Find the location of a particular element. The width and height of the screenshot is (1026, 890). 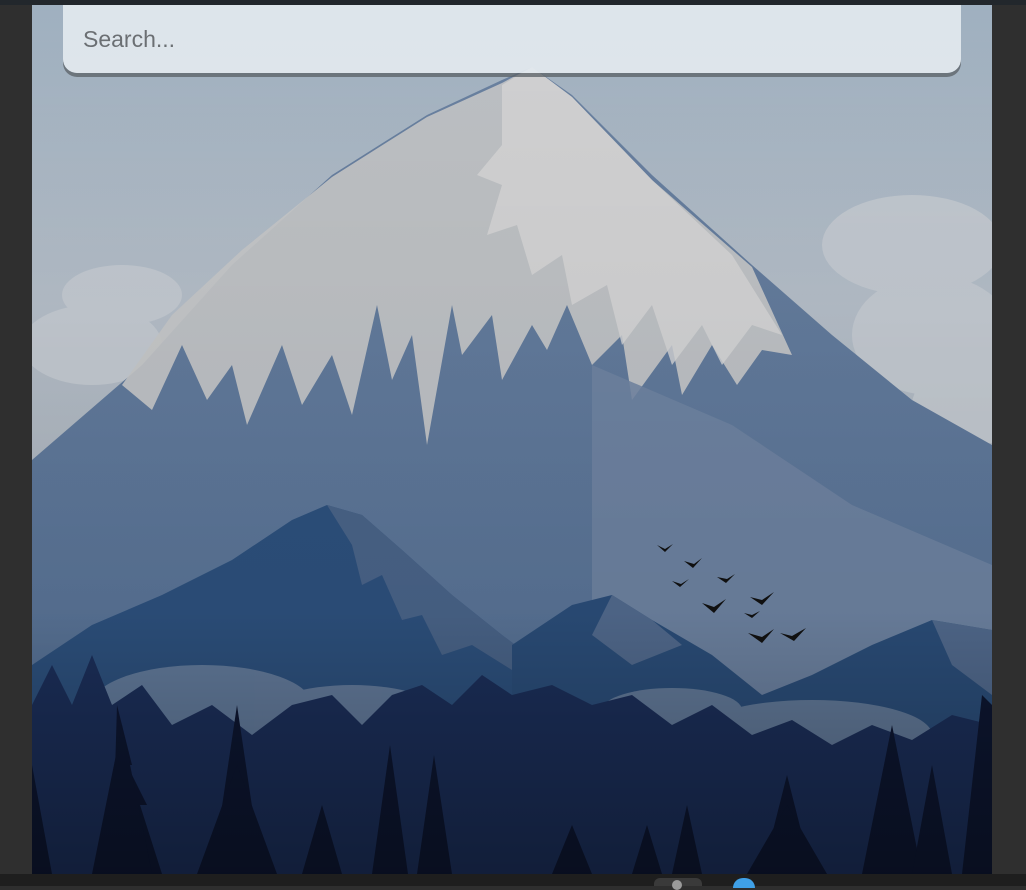

search-bar is located at coordinates (512, 39).